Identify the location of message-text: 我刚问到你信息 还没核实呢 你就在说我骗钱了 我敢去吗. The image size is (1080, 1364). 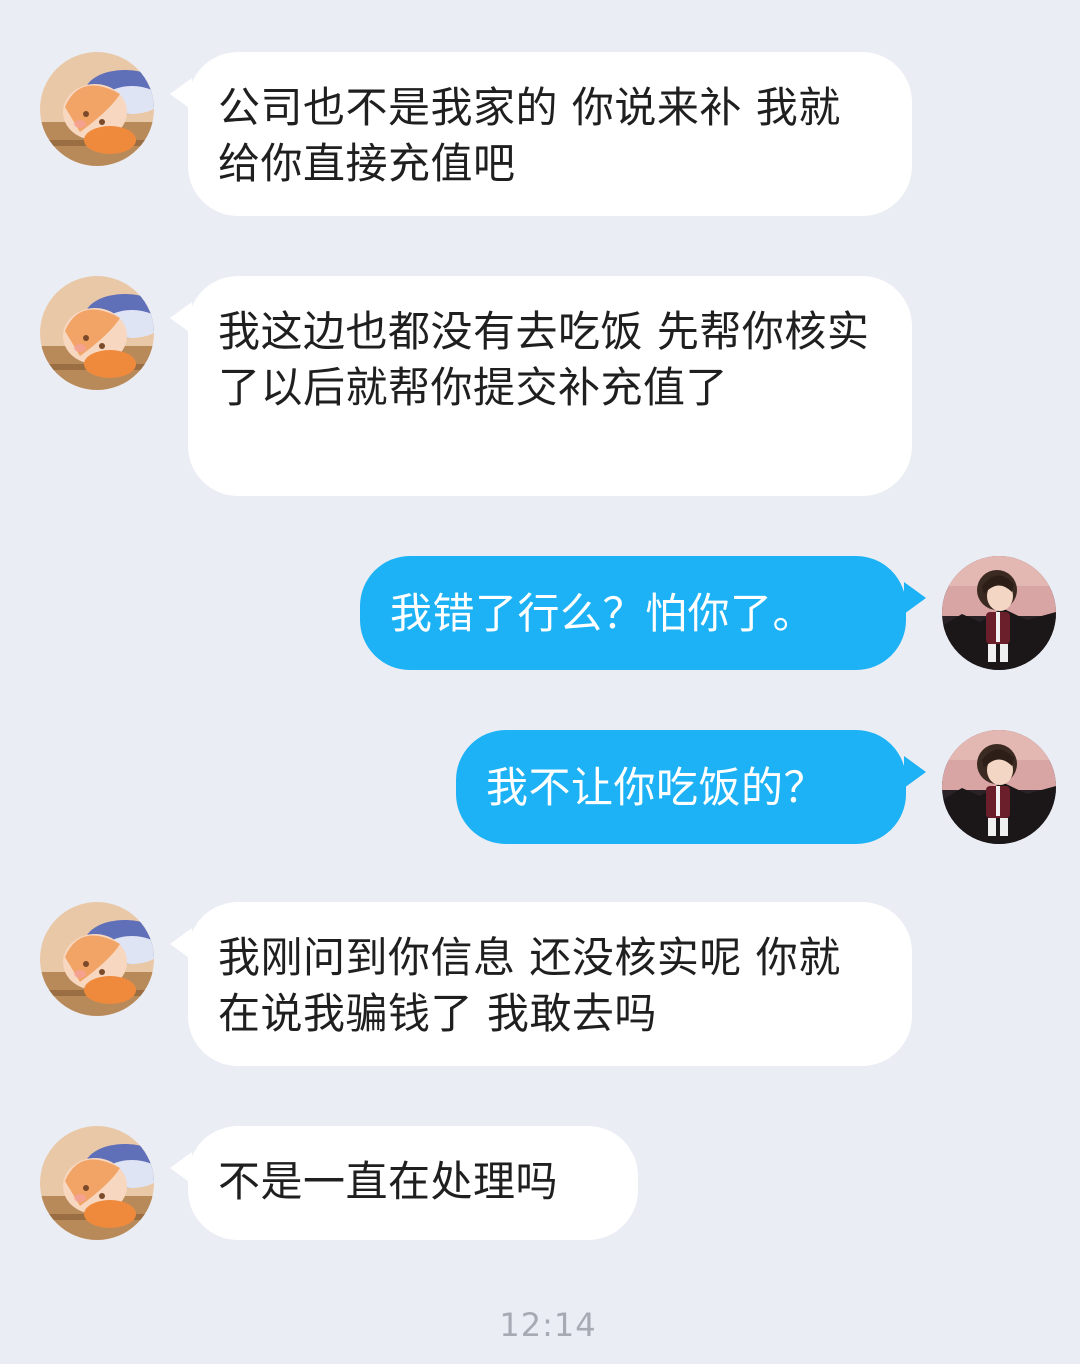
(529, 985).